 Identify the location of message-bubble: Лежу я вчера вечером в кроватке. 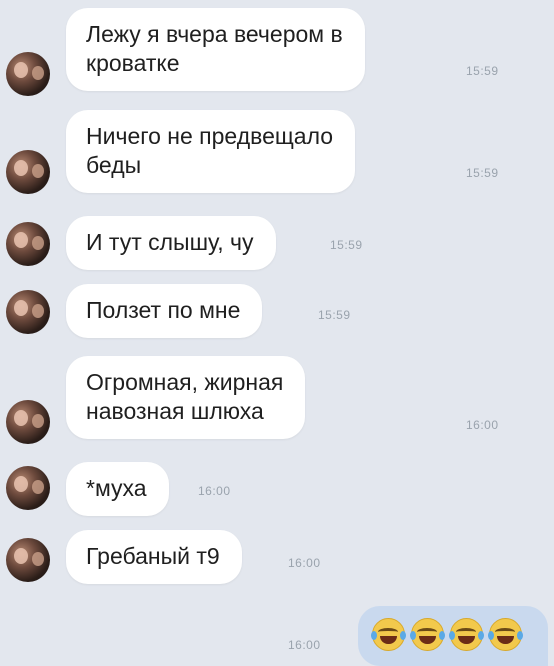
(215, 49).